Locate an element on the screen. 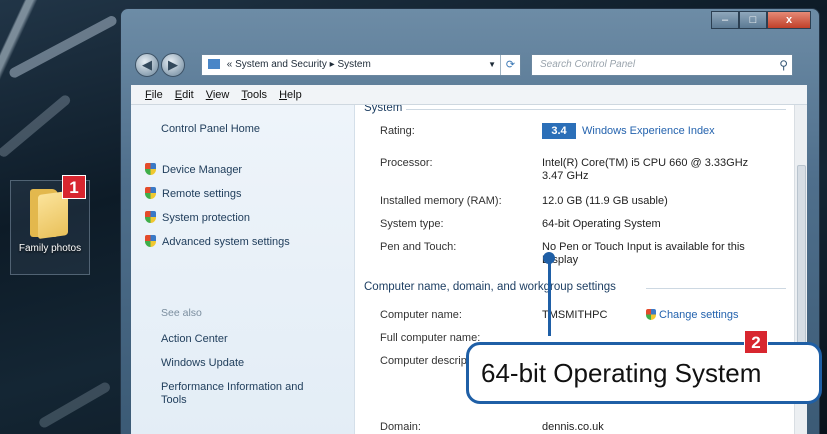  callout-pointer-line is located at coordinates (549, 297).